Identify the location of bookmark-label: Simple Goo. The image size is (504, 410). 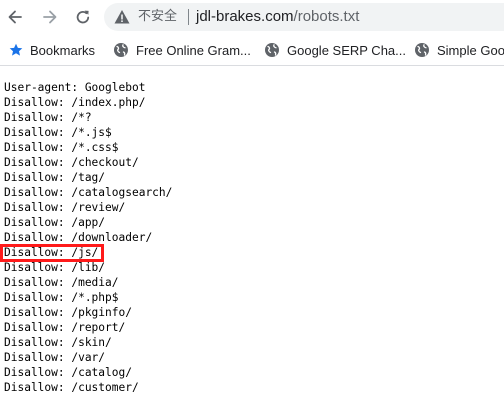
(470, 50).